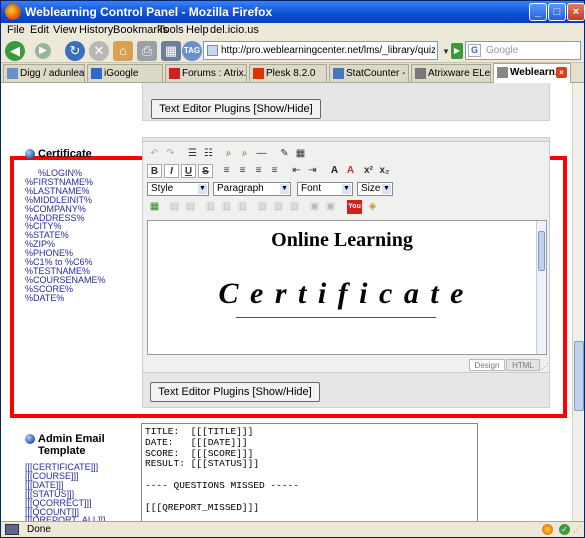 This screenshot has width=585, height=538. What do you see at coordinates (242, 207) in the screenshot?
I see `delete-row-icon: ▥` at bounding box center [242, 207].